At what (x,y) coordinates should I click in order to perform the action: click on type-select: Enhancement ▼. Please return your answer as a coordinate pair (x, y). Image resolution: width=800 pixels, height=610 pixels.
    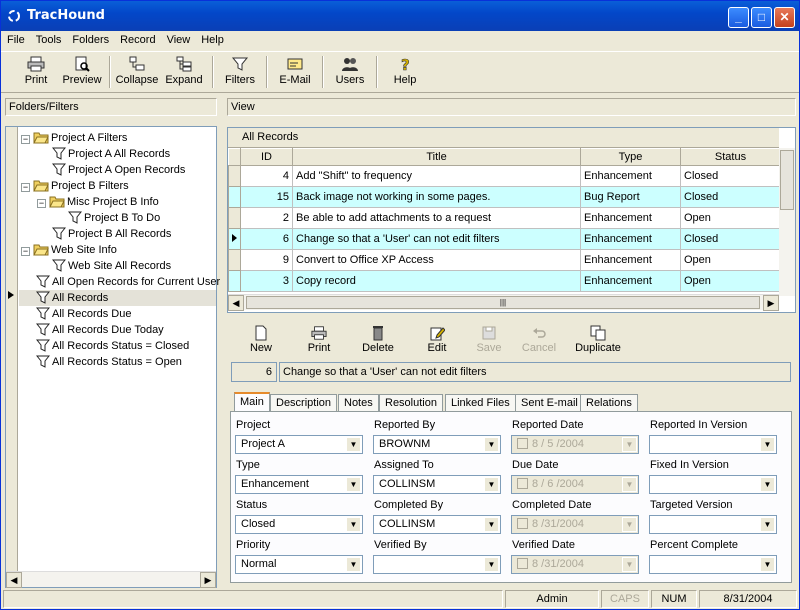
    Looking at the image, I should click on (299, 484).